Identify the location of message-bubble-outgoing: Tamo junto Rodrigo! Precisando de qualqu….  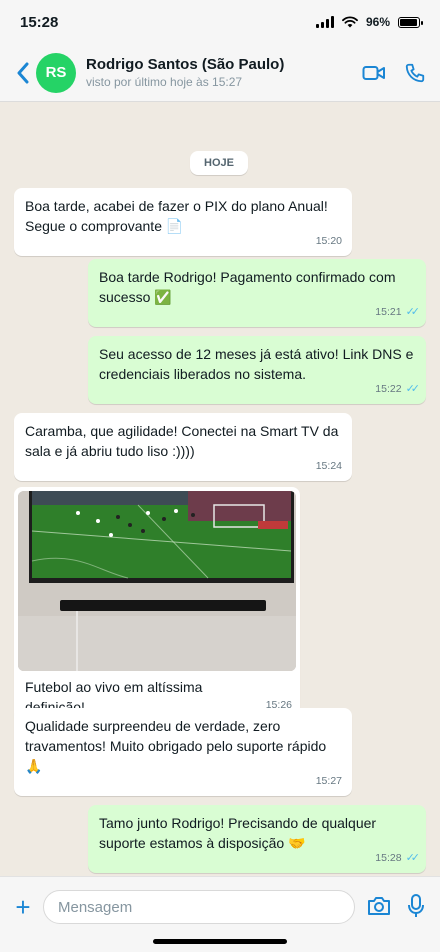
(257, 839).